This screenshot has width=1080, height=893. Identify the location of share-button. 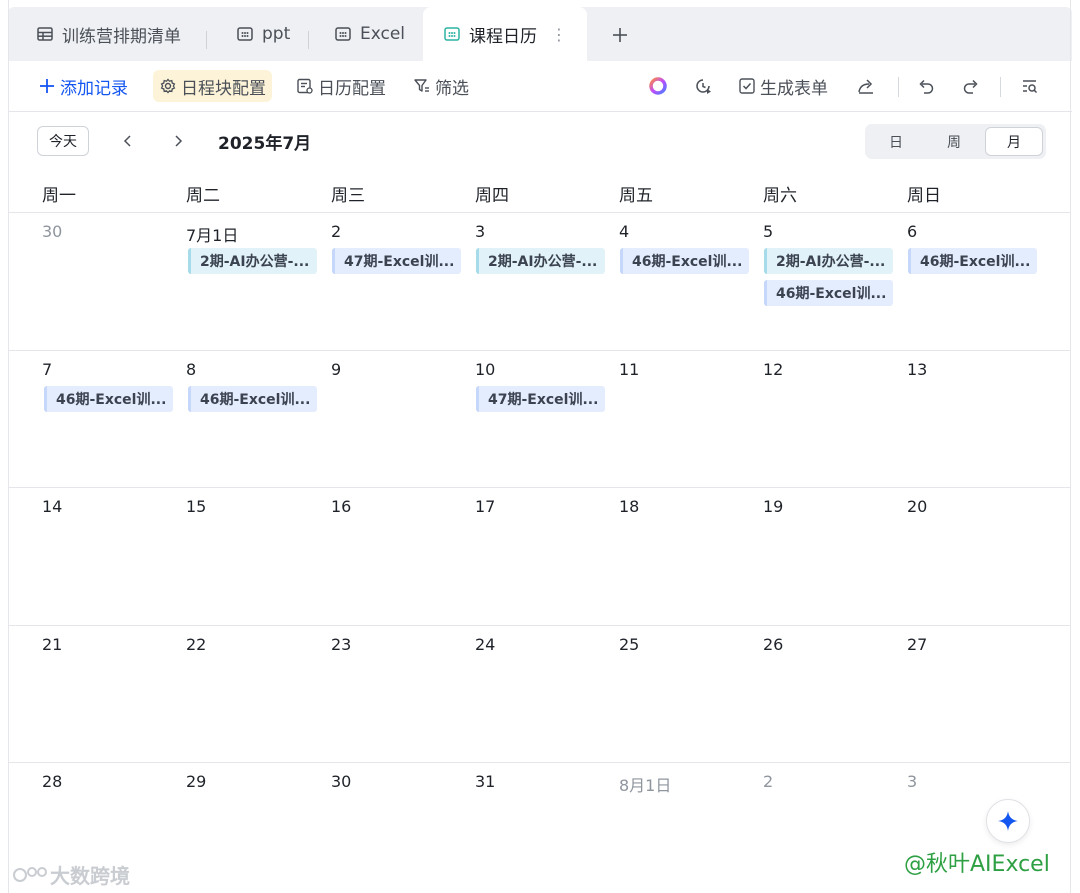
(866, 86).